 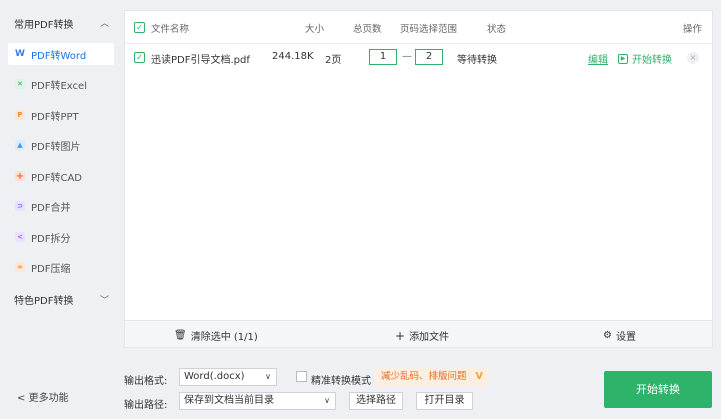 I want to click on file-size: 244.18K, so click(x=293, y=56).